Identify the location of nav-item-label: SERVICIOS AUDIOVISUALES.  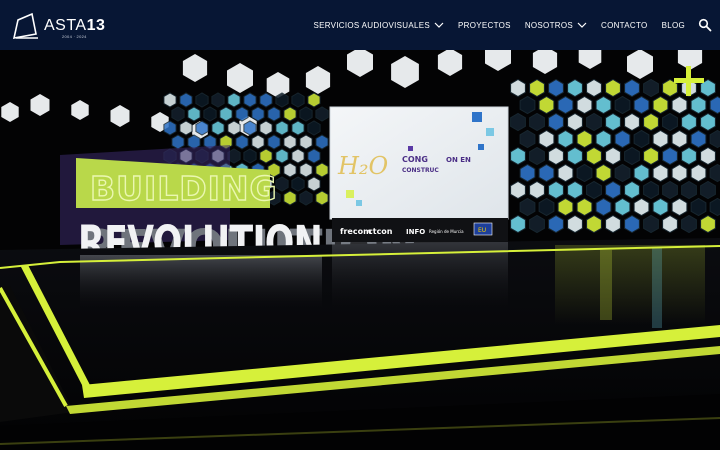
(372, 25).